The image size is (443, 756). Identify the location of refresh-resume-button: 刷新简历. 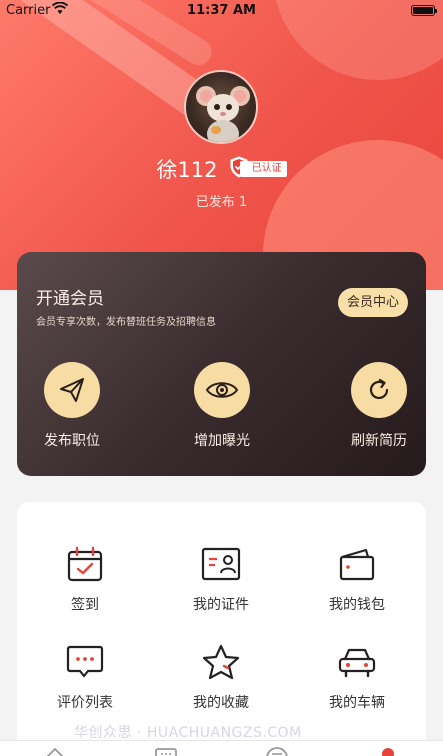
(379, 406).